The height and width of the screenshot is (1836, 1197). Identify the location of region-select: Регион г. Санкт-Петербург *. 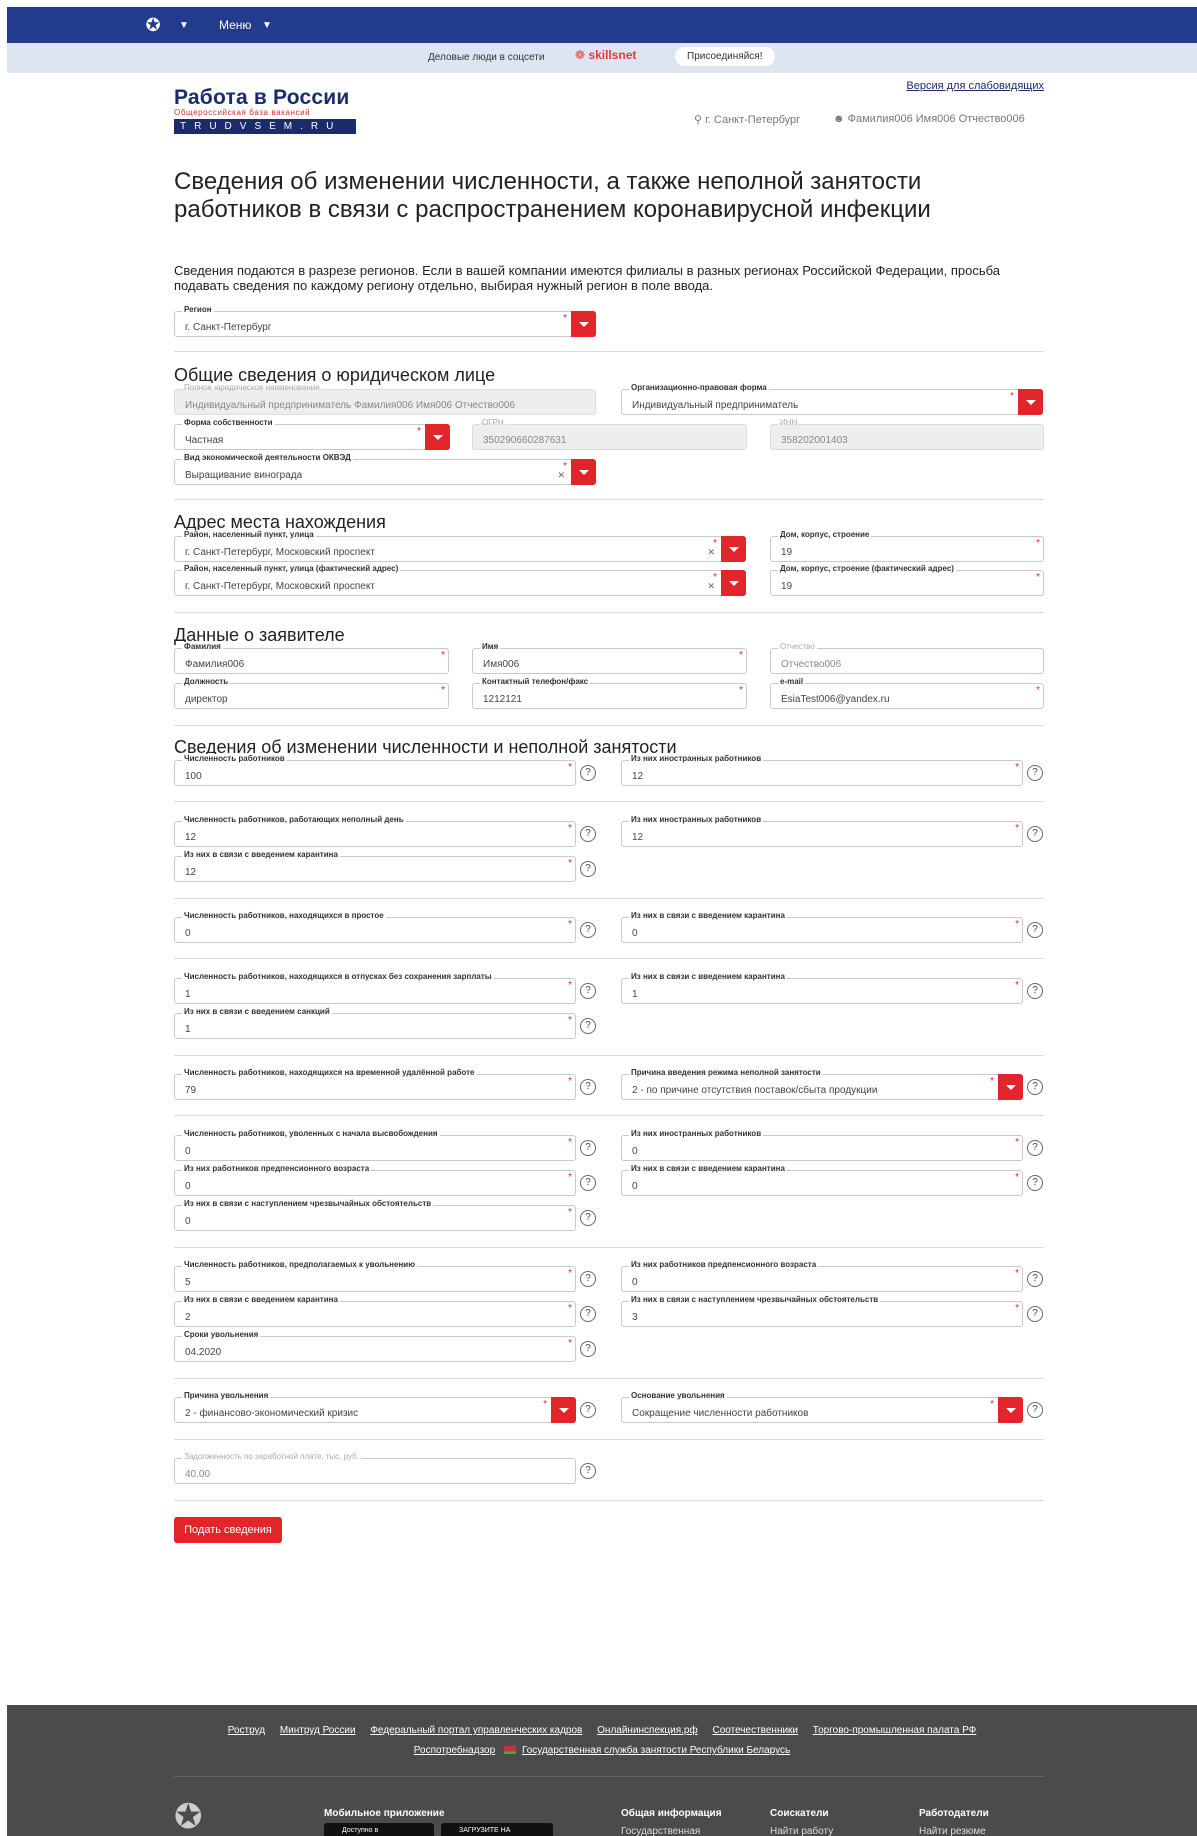
(385, 321).